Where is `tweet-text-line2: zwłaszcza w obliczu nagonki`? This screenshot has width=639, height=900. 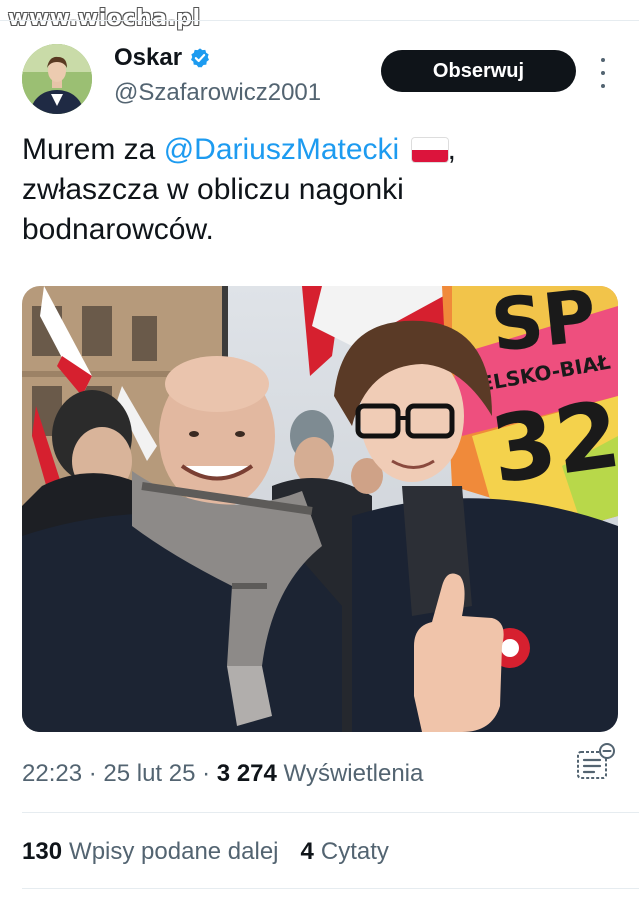 tweet-text-line2: zwłaszcza w obliczu nagonki is located at coordinates (213, 189).